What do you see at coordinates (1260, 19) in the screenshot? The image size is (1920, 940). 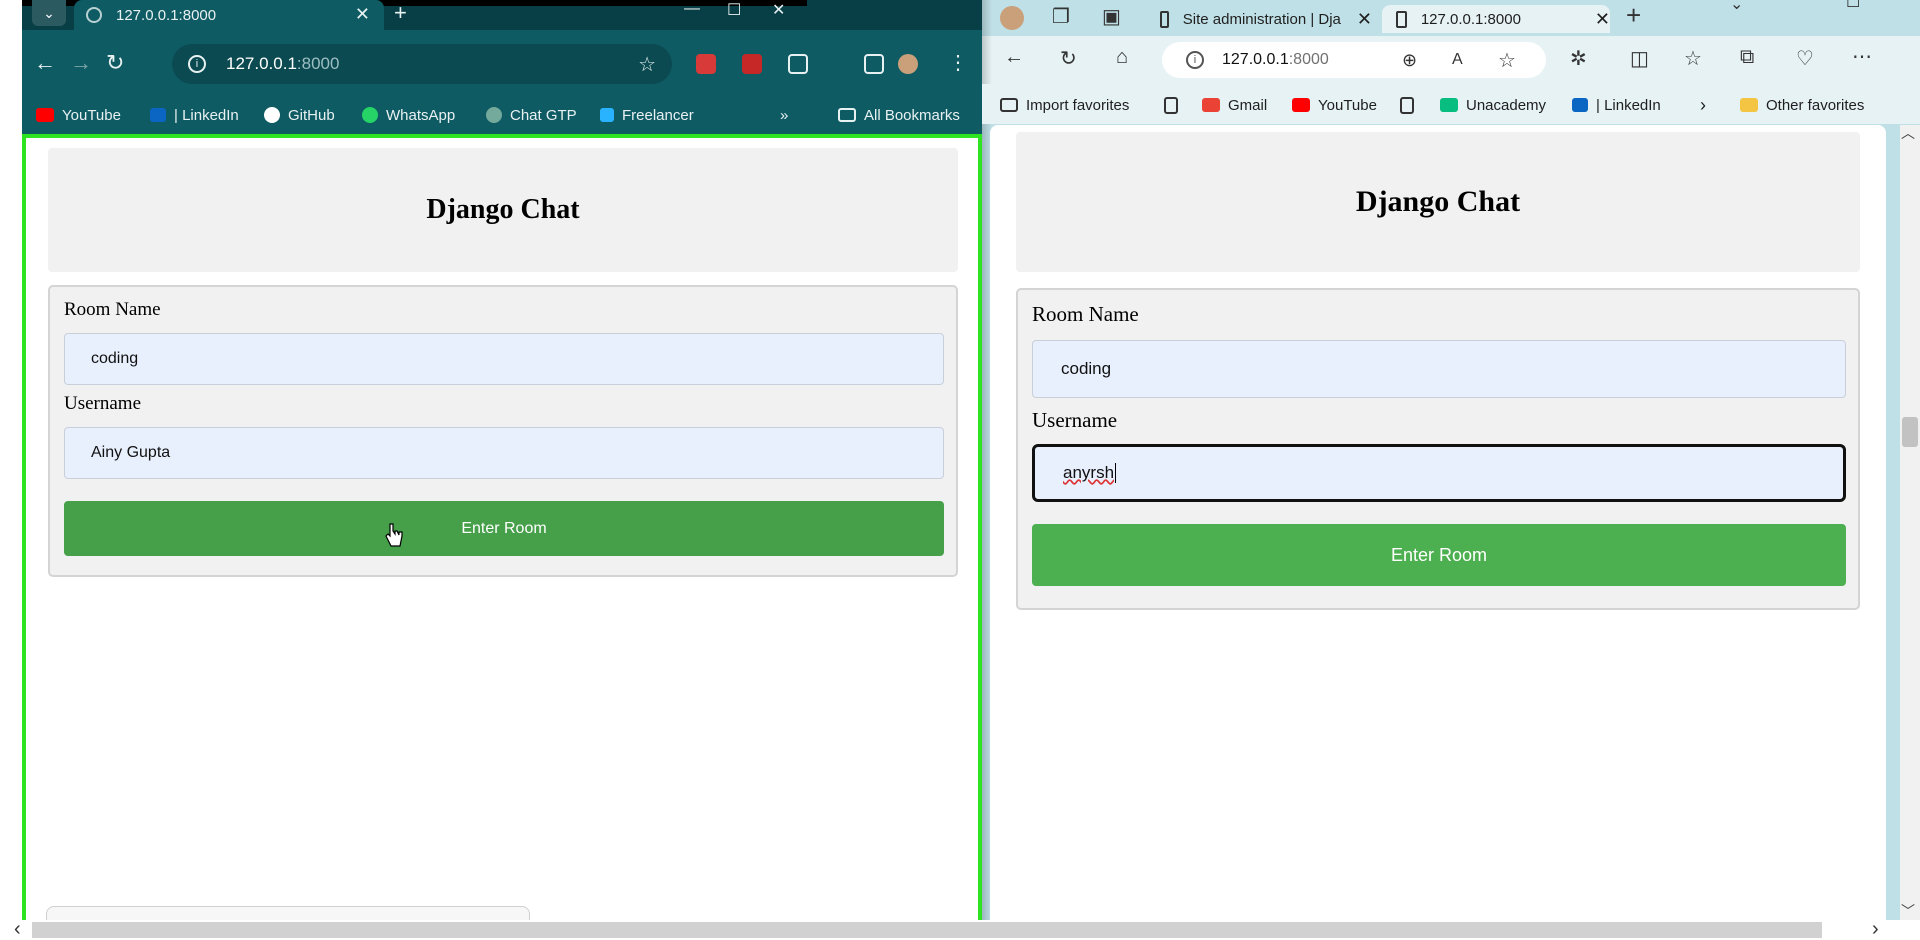 I see `edge-tab-admin: Site administration | Dja ✕` at bounding box center [1260, 19].